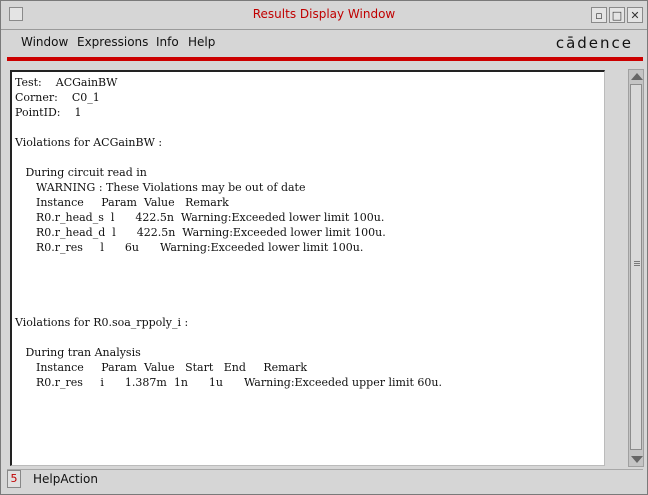  What do you see at coordinates (637, 261) in the screenshot?
I see `grip-icon` at bounding box center [637, 261].